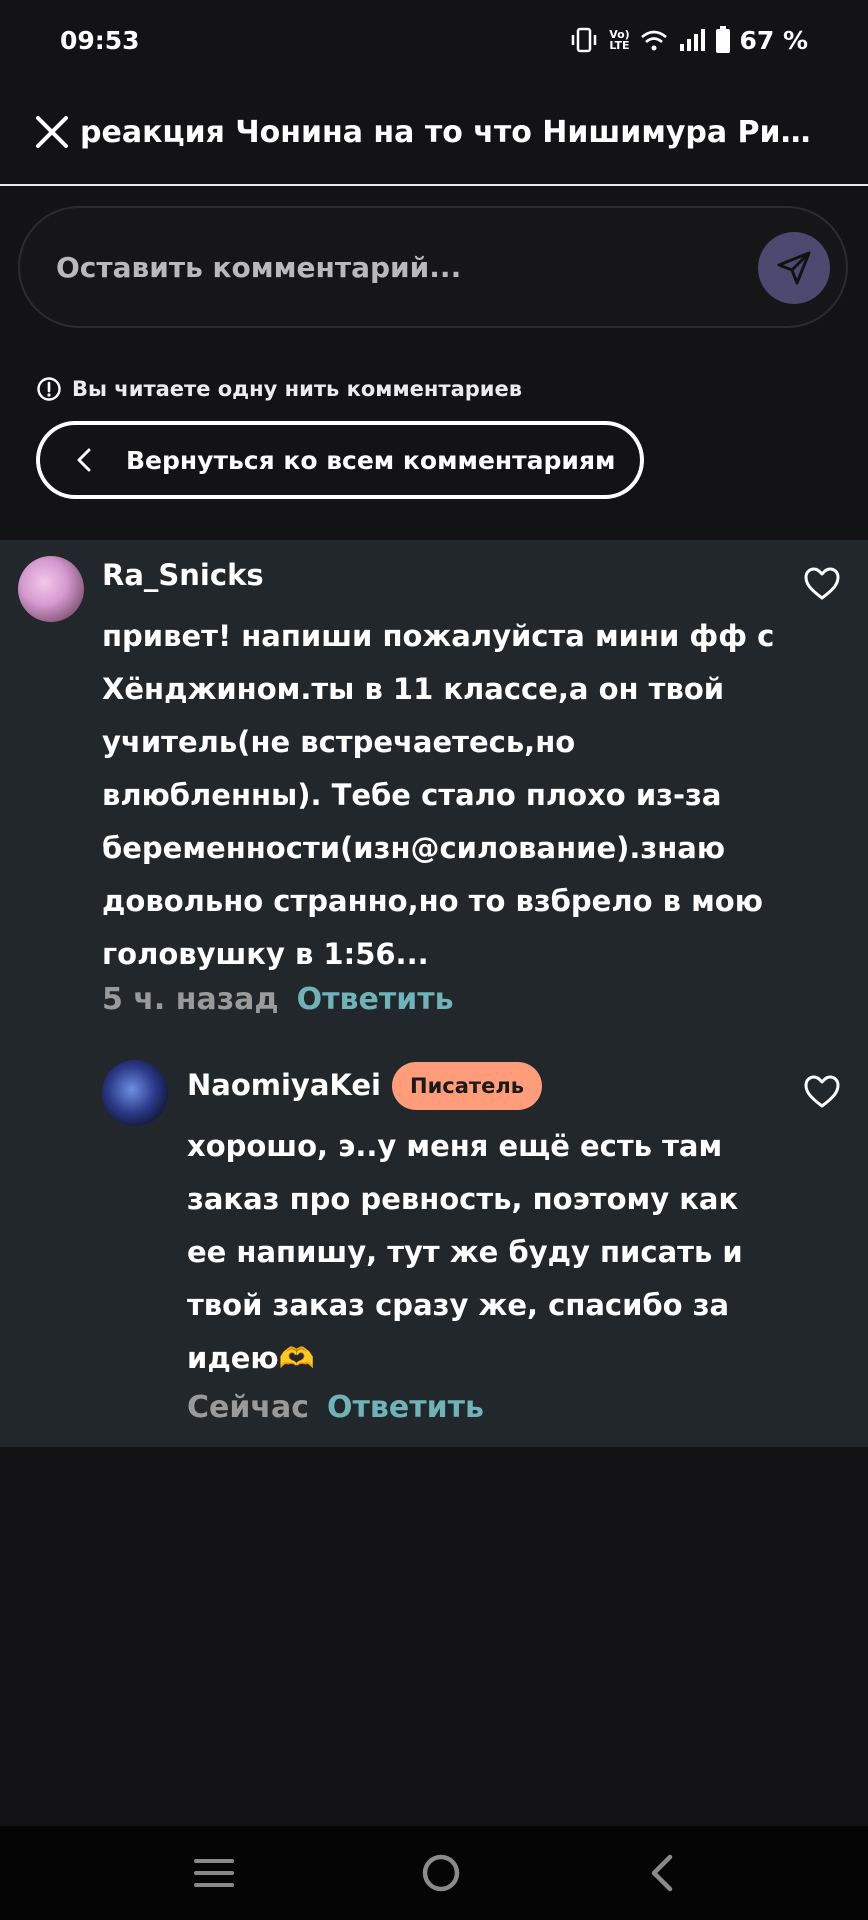 The width and height of the screenshot is (868, 1920). I want to click on info-icon, so click(49, 389).